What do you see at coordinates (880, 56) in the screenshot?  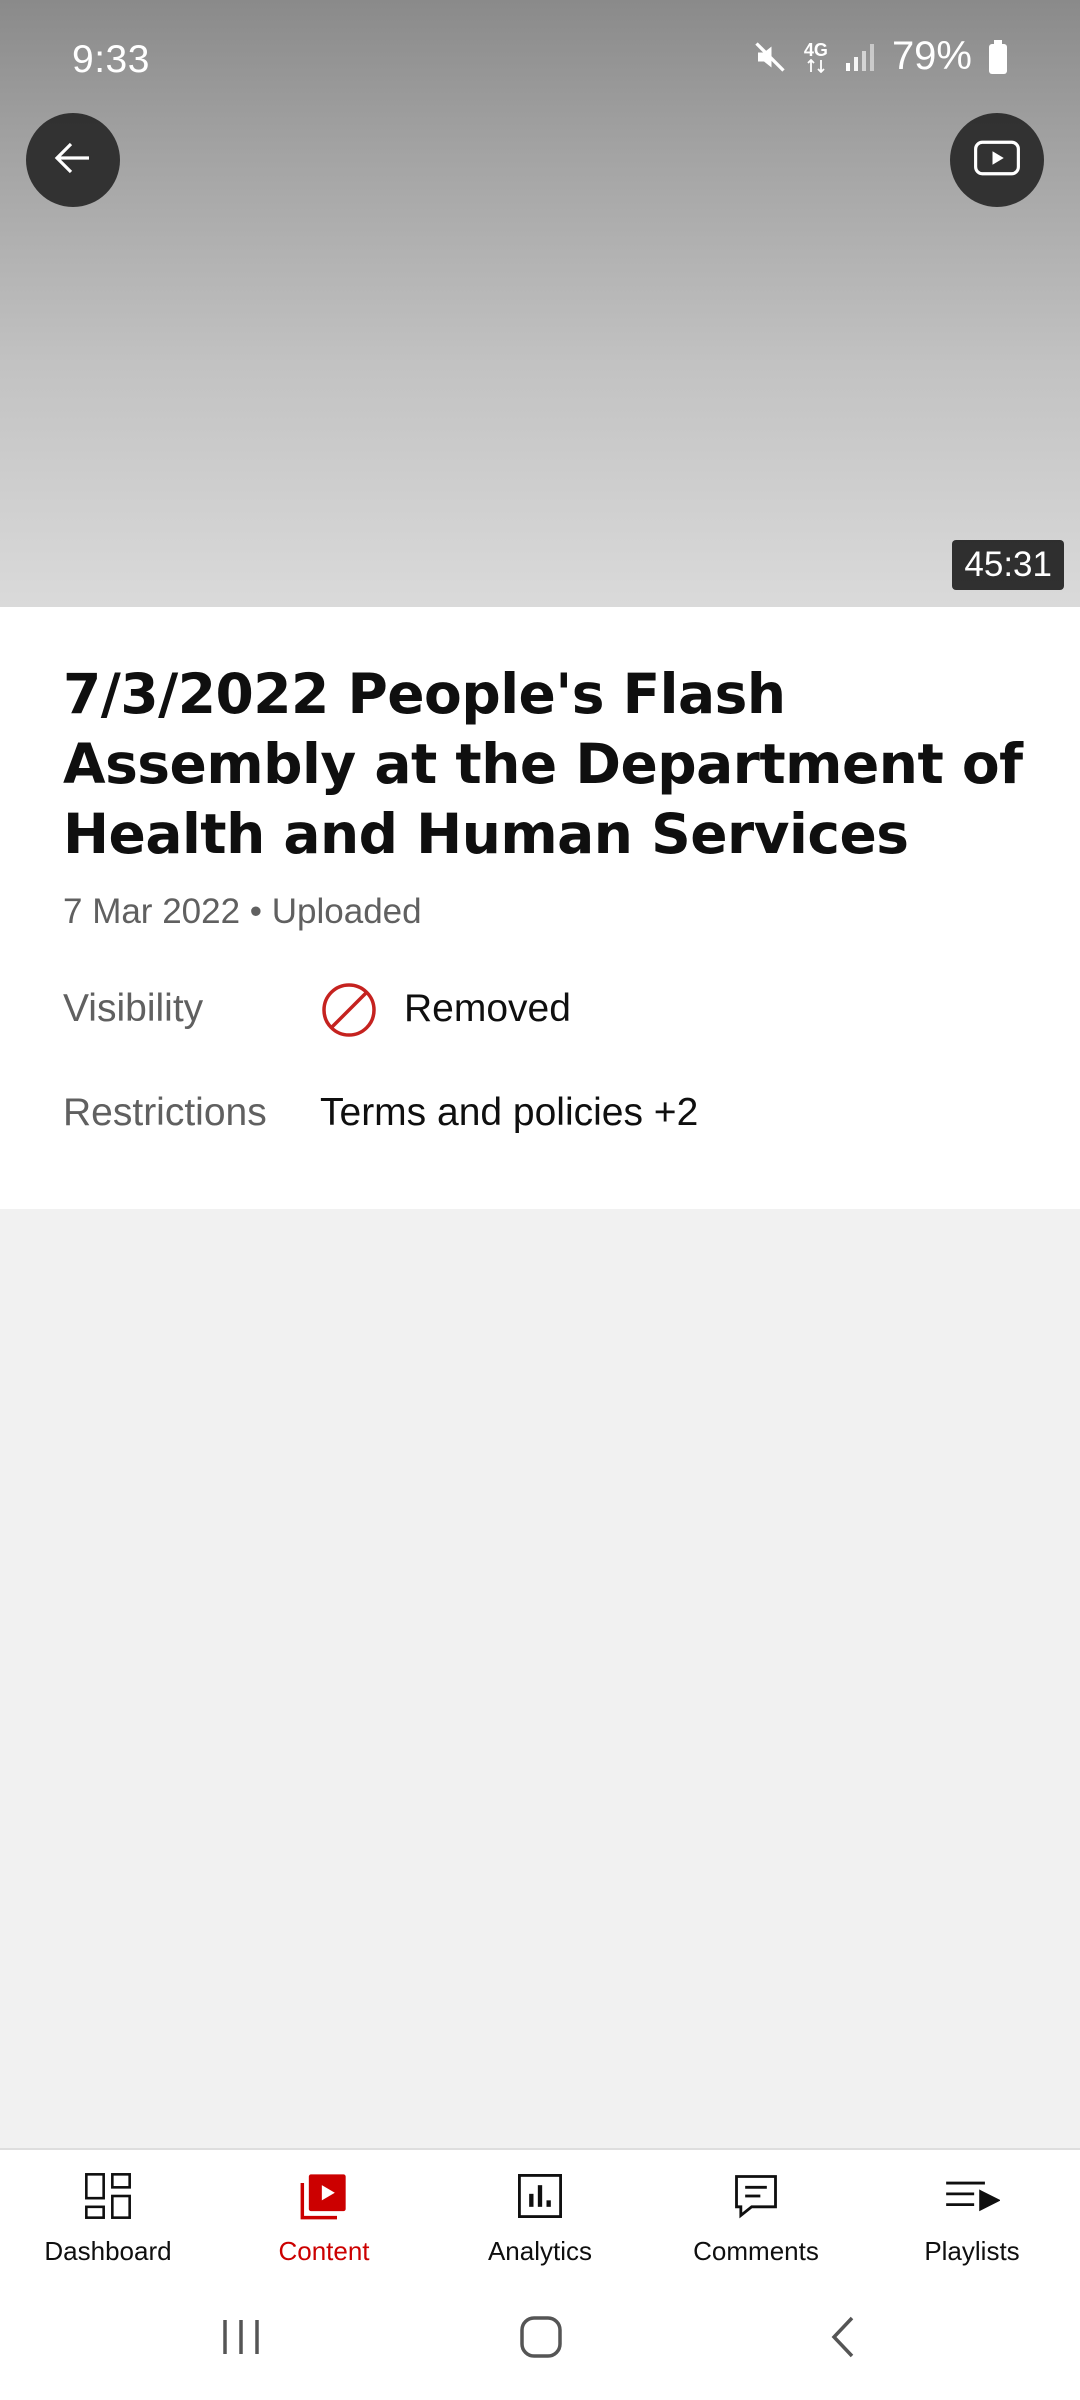 I see `status-icons: 4G 79%` at bounding box center [880, 56].